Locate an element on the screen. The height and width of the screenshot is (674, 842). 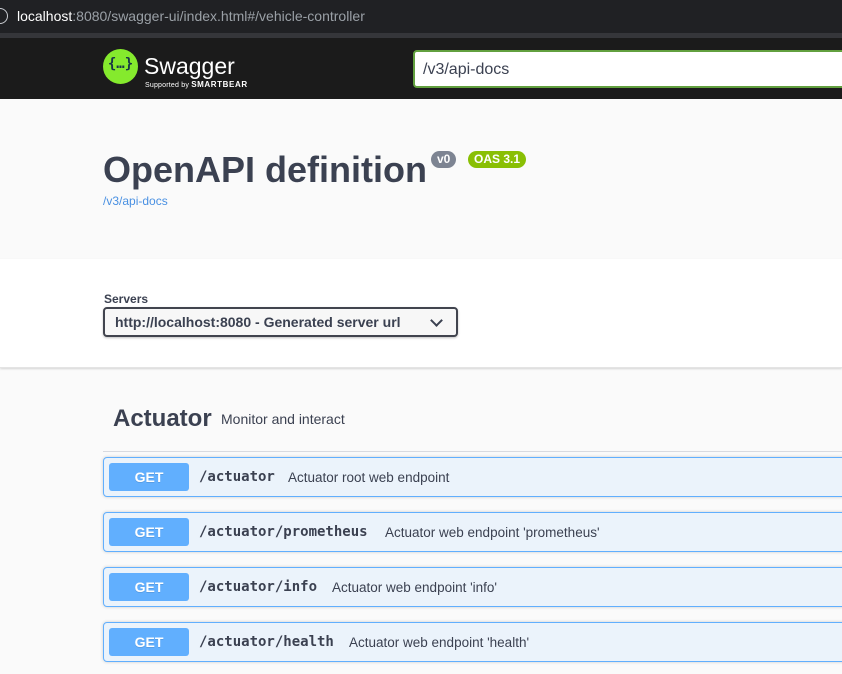
operation-path: /actuator is located at coordinates (237, 477).